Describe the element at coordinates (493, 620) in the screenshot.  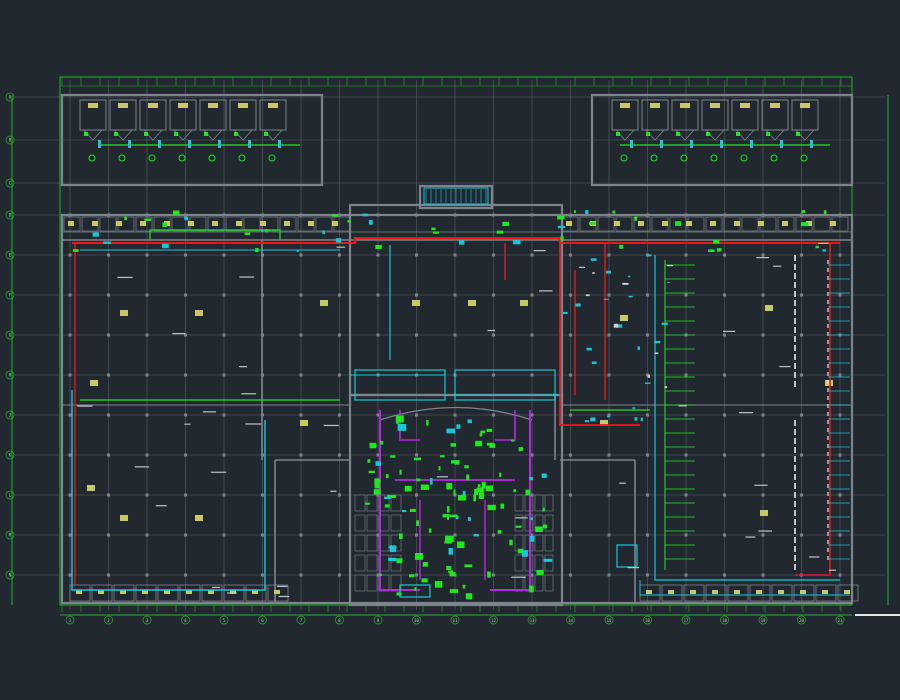
I see `axis-label-column: 12` at that location.